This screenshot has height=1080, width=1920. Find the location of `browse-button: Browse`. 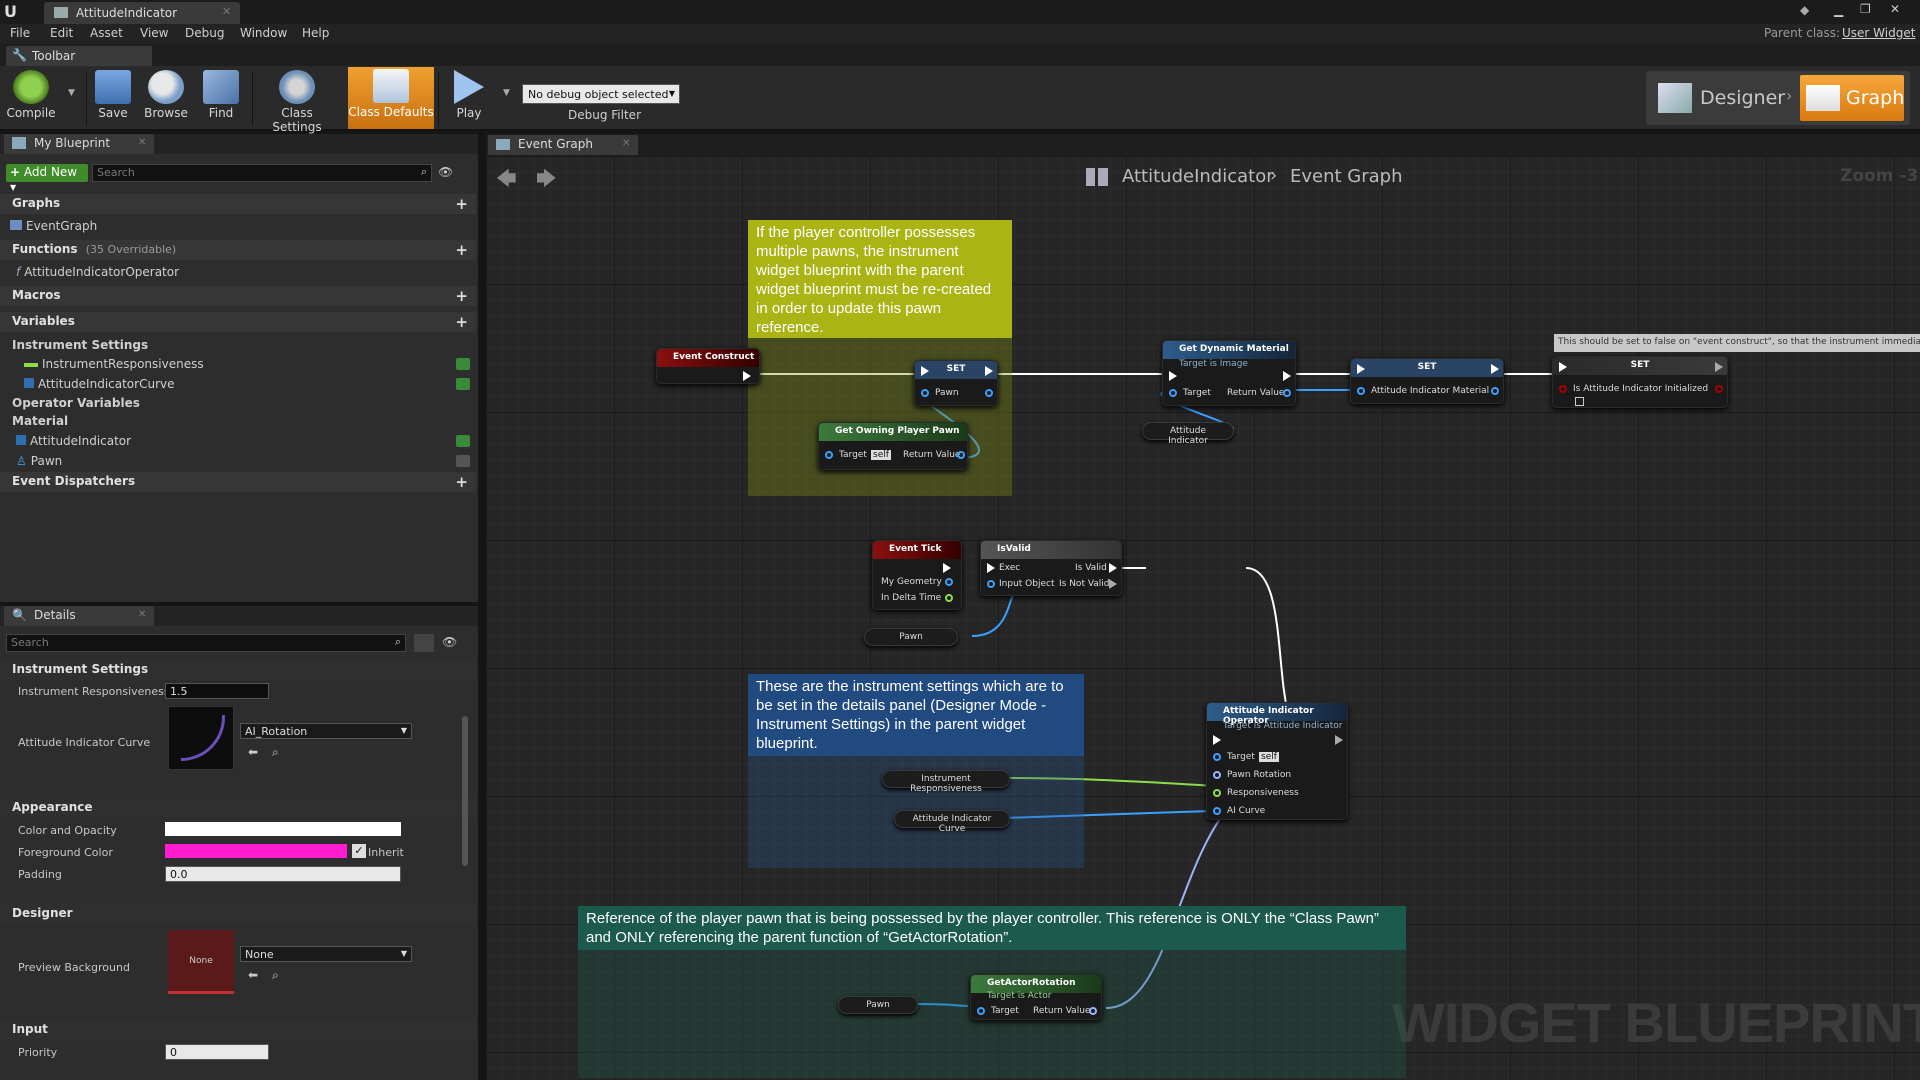

browse-button: Browse is located at coordinates (166, 98).